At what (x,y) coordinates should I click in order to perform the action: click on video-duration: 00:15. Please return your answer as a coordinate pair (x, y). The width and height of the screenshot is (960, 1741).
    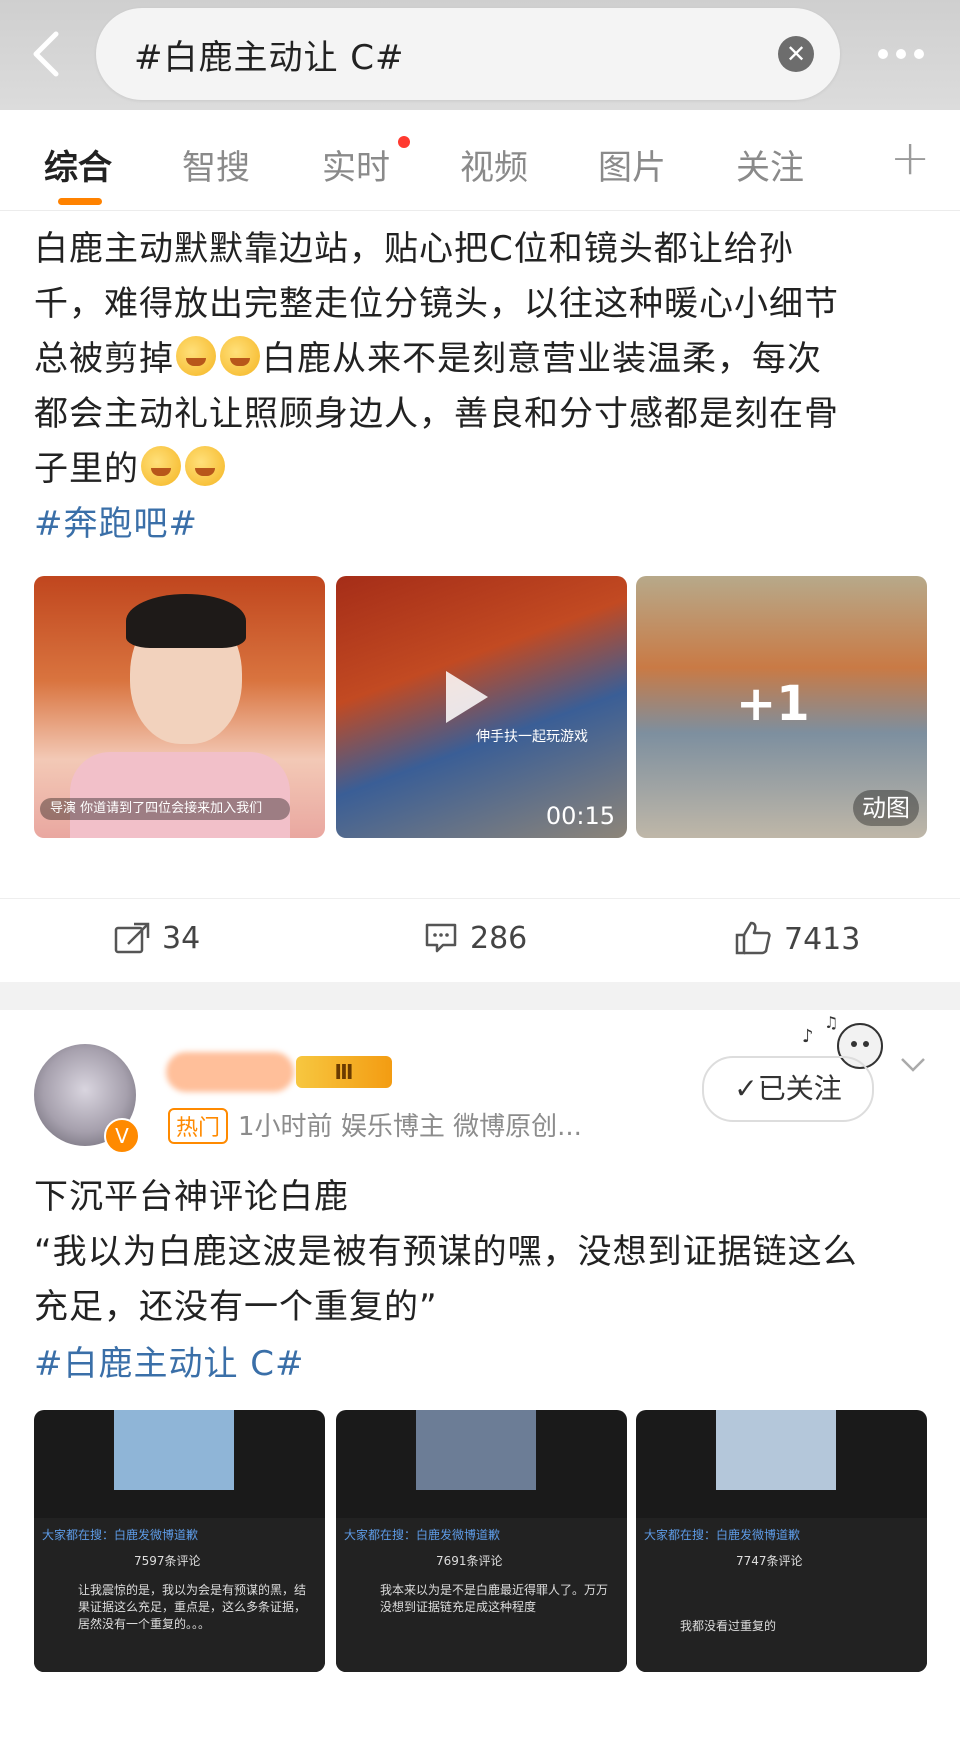
    Looking at the image, I should click on (580, 816).